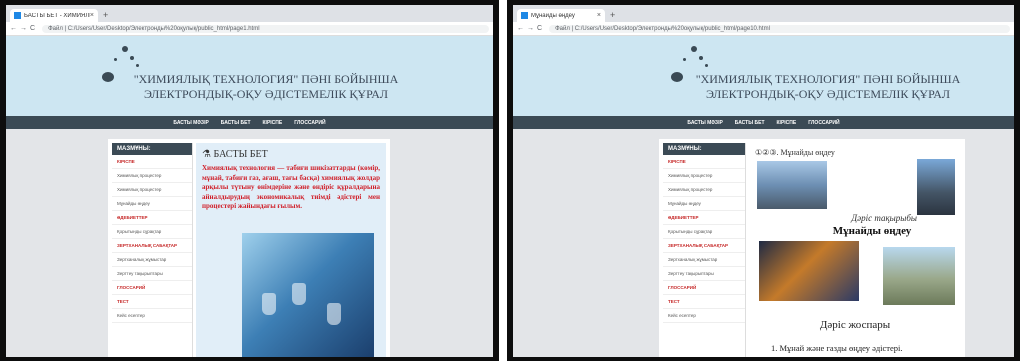 The height and width of the screenshot is (361, 1020). I want to click on page-heading: ①②③. Мұнайды өңдеу, so click(795, 152).